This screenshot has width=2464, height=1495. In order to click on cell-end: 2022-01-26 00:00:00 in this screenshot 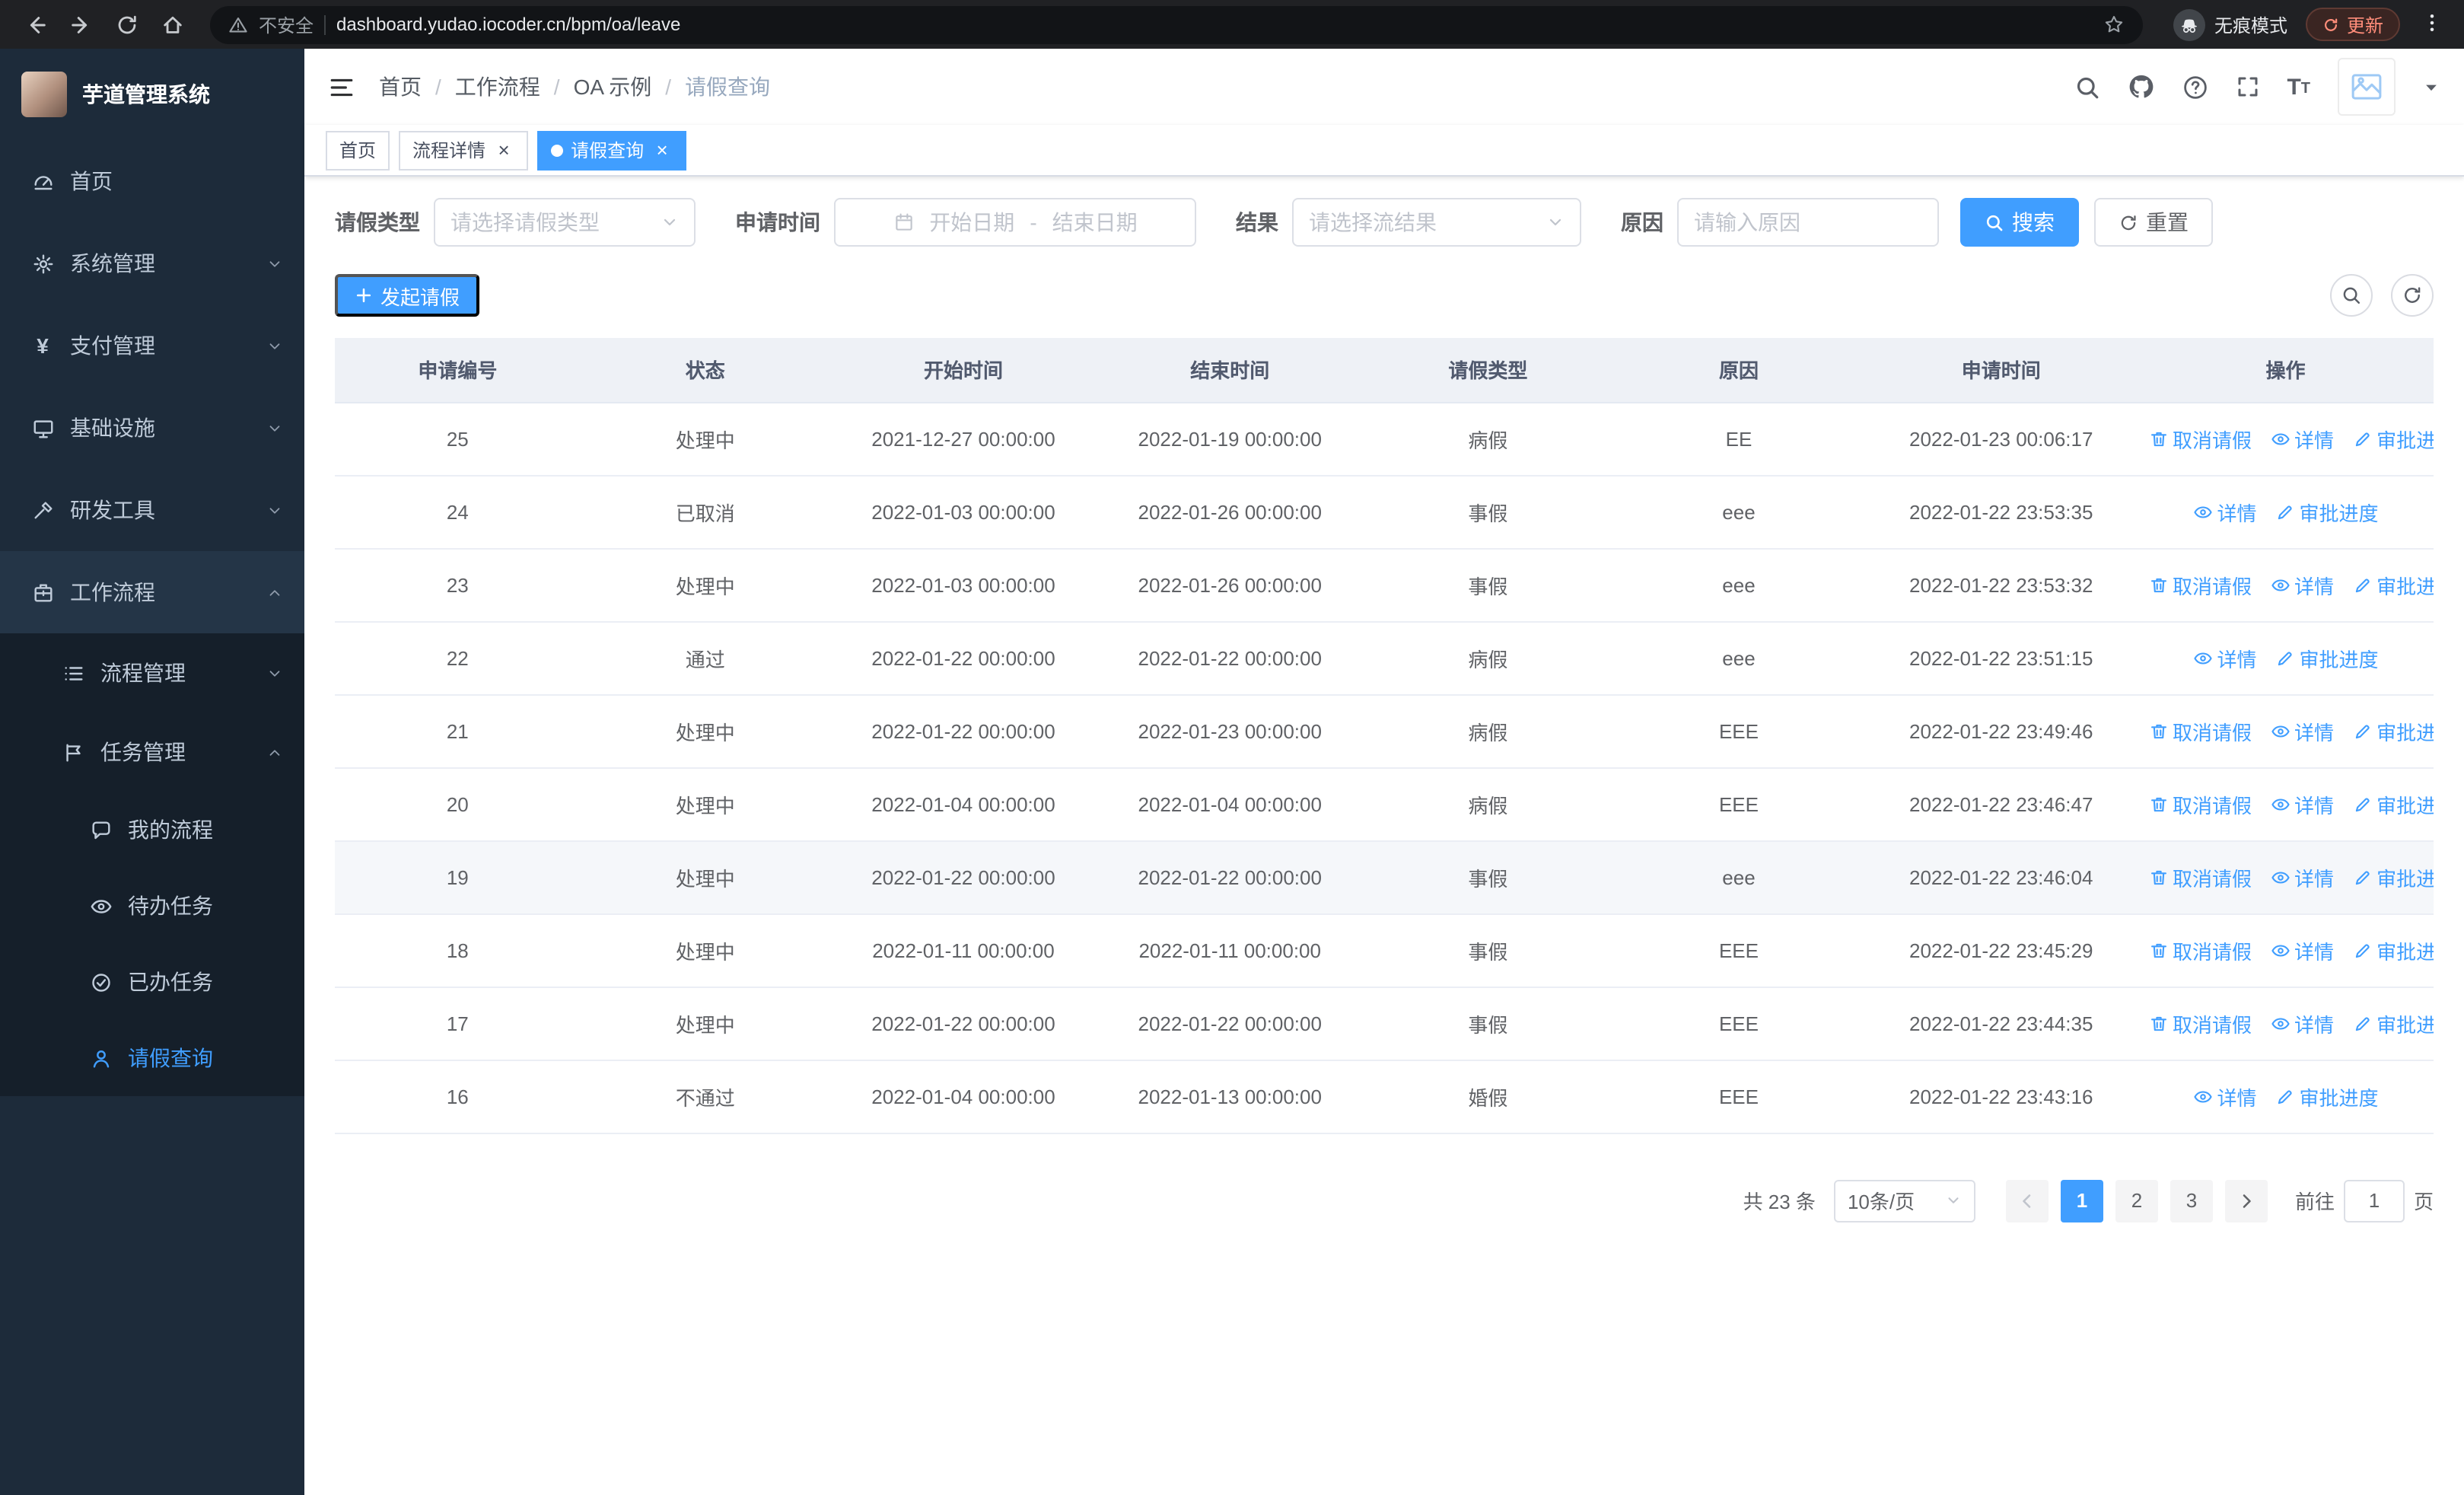, I will do `click(1230, 512)`.